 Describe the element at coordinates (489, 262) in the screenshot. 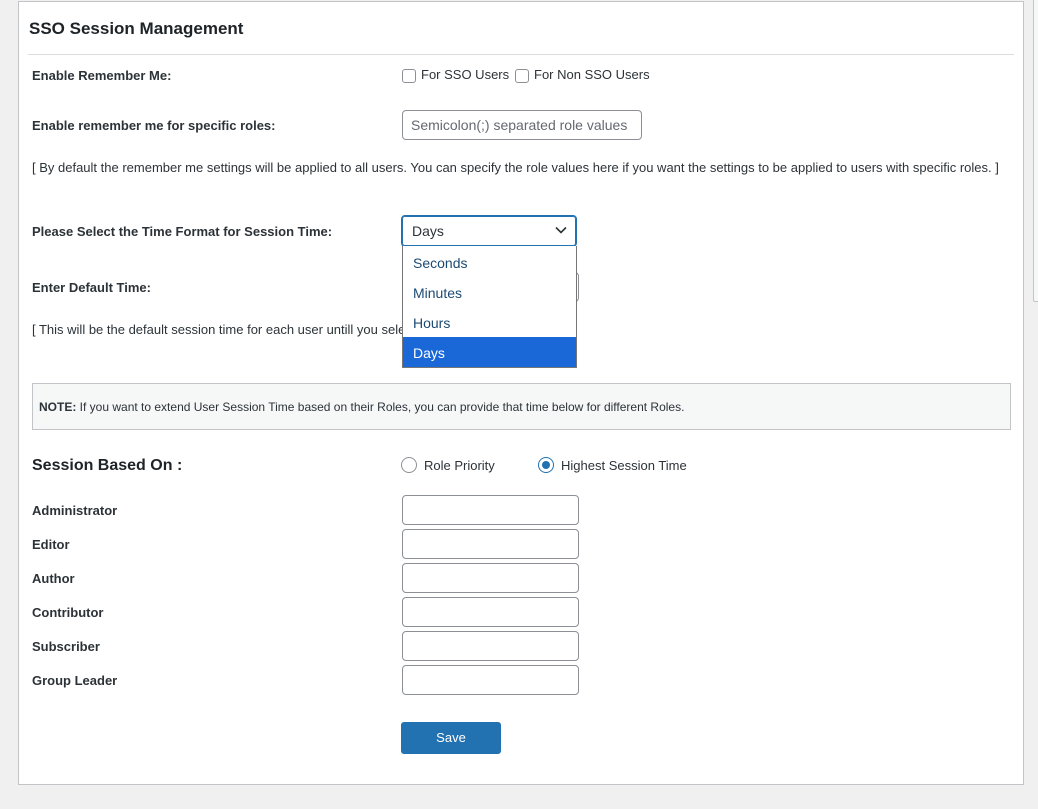

I see `time-format-option-seconds: Seconds` at that location.